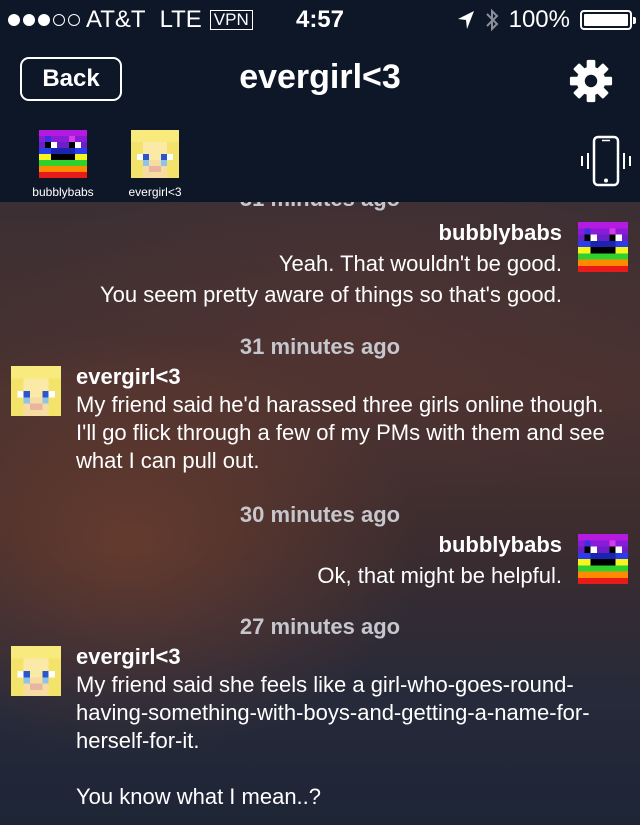 This screenshot has width=640, height=825. Describe the element at coordinates (492, 20) in the screenshot. I see `bluetooth-icon` at that location.